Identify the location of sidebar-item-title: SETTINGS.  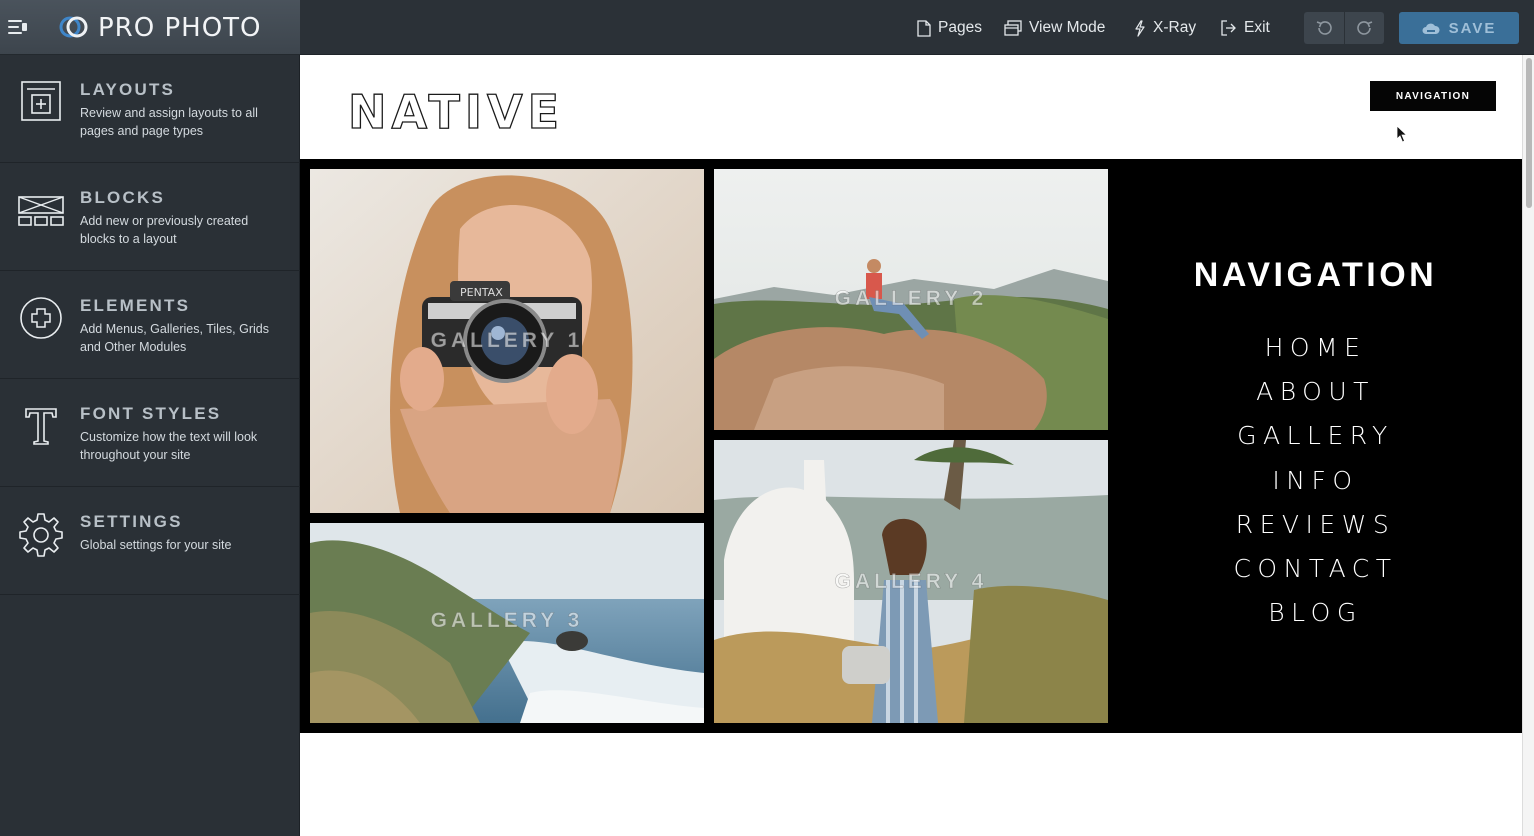
(131, 521).